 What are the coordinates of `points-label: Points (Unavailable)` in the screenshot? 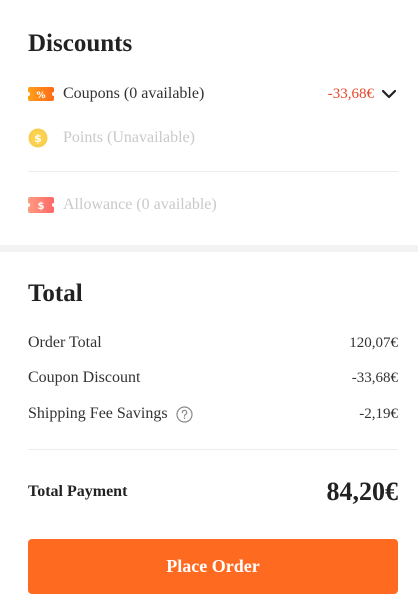 It's located at (129, 137).